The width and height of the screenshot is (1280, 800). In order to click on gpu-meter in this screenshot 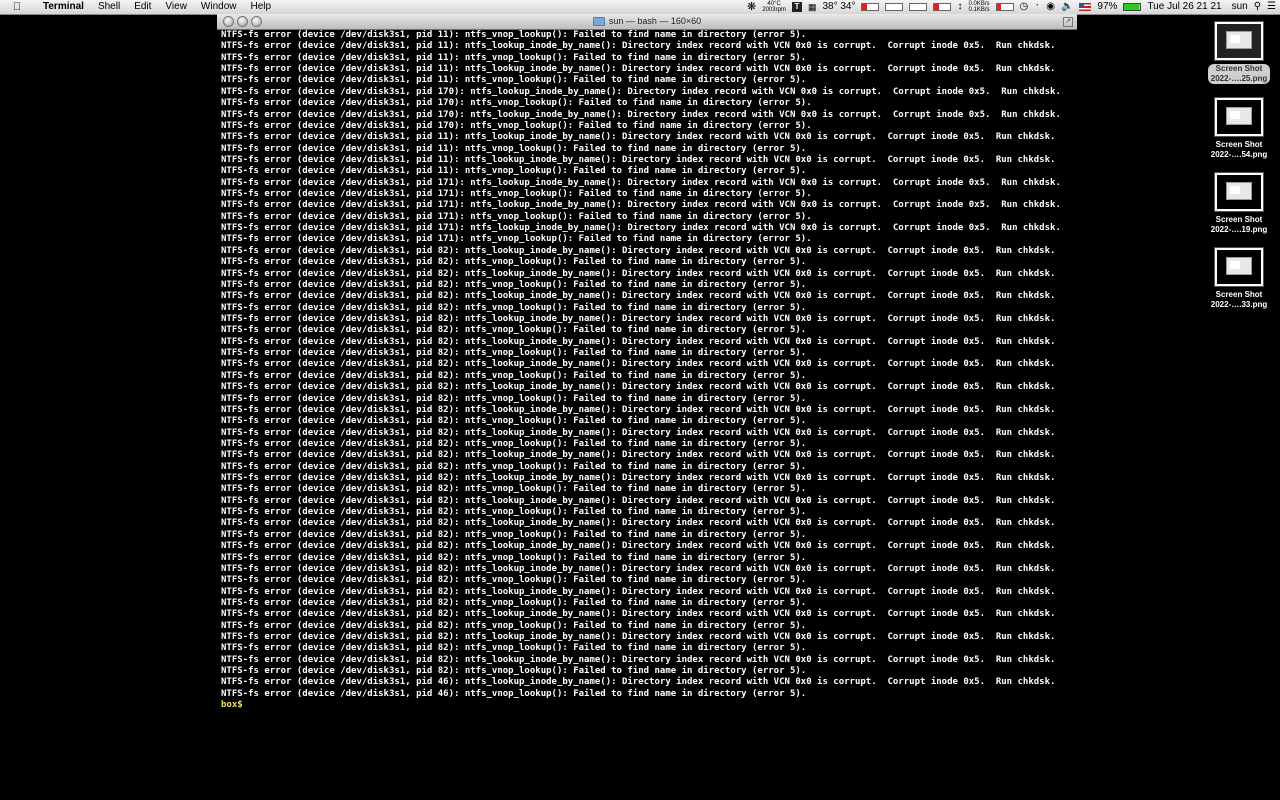, I will do `click(942, 7)`.